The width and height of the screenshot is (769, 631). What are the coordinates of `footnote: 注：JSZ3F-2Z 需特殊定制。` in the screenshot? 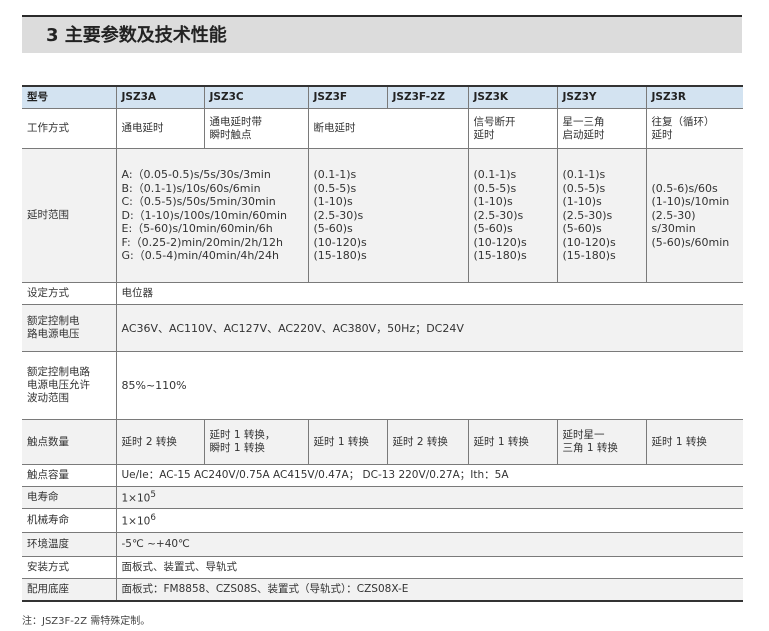 It's located at (86, 621).